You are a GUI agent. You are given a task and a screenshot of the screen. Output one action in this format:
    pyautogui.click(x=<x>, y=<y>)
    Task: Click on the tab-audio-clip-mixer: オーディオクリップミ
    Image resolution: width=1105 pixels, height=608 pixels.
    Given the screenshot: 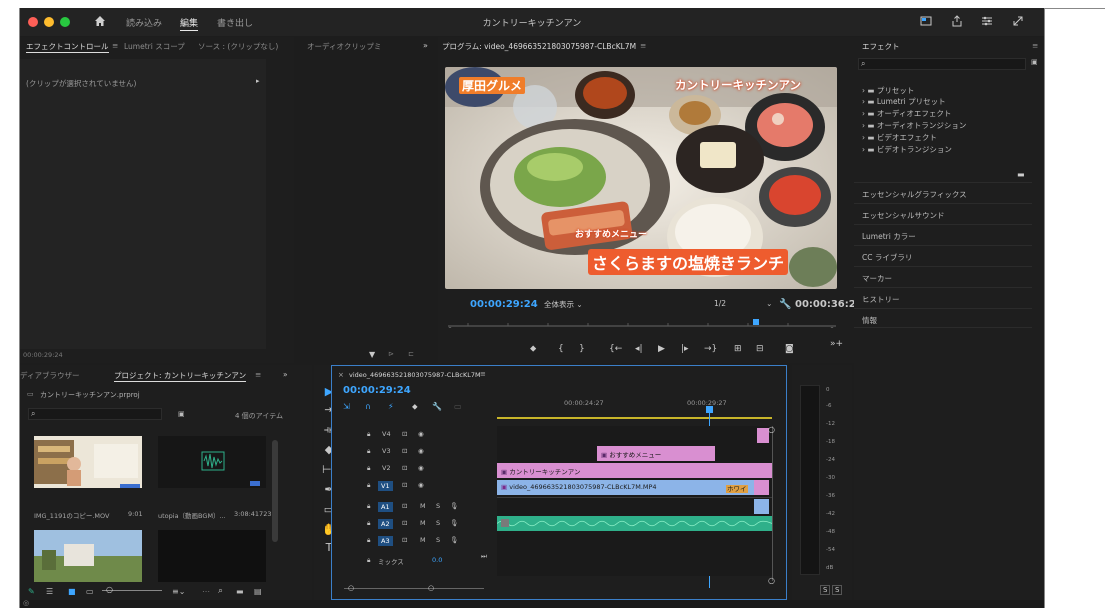 What is the action you would take?
    pyautogui.click(x=344, y=46)
    